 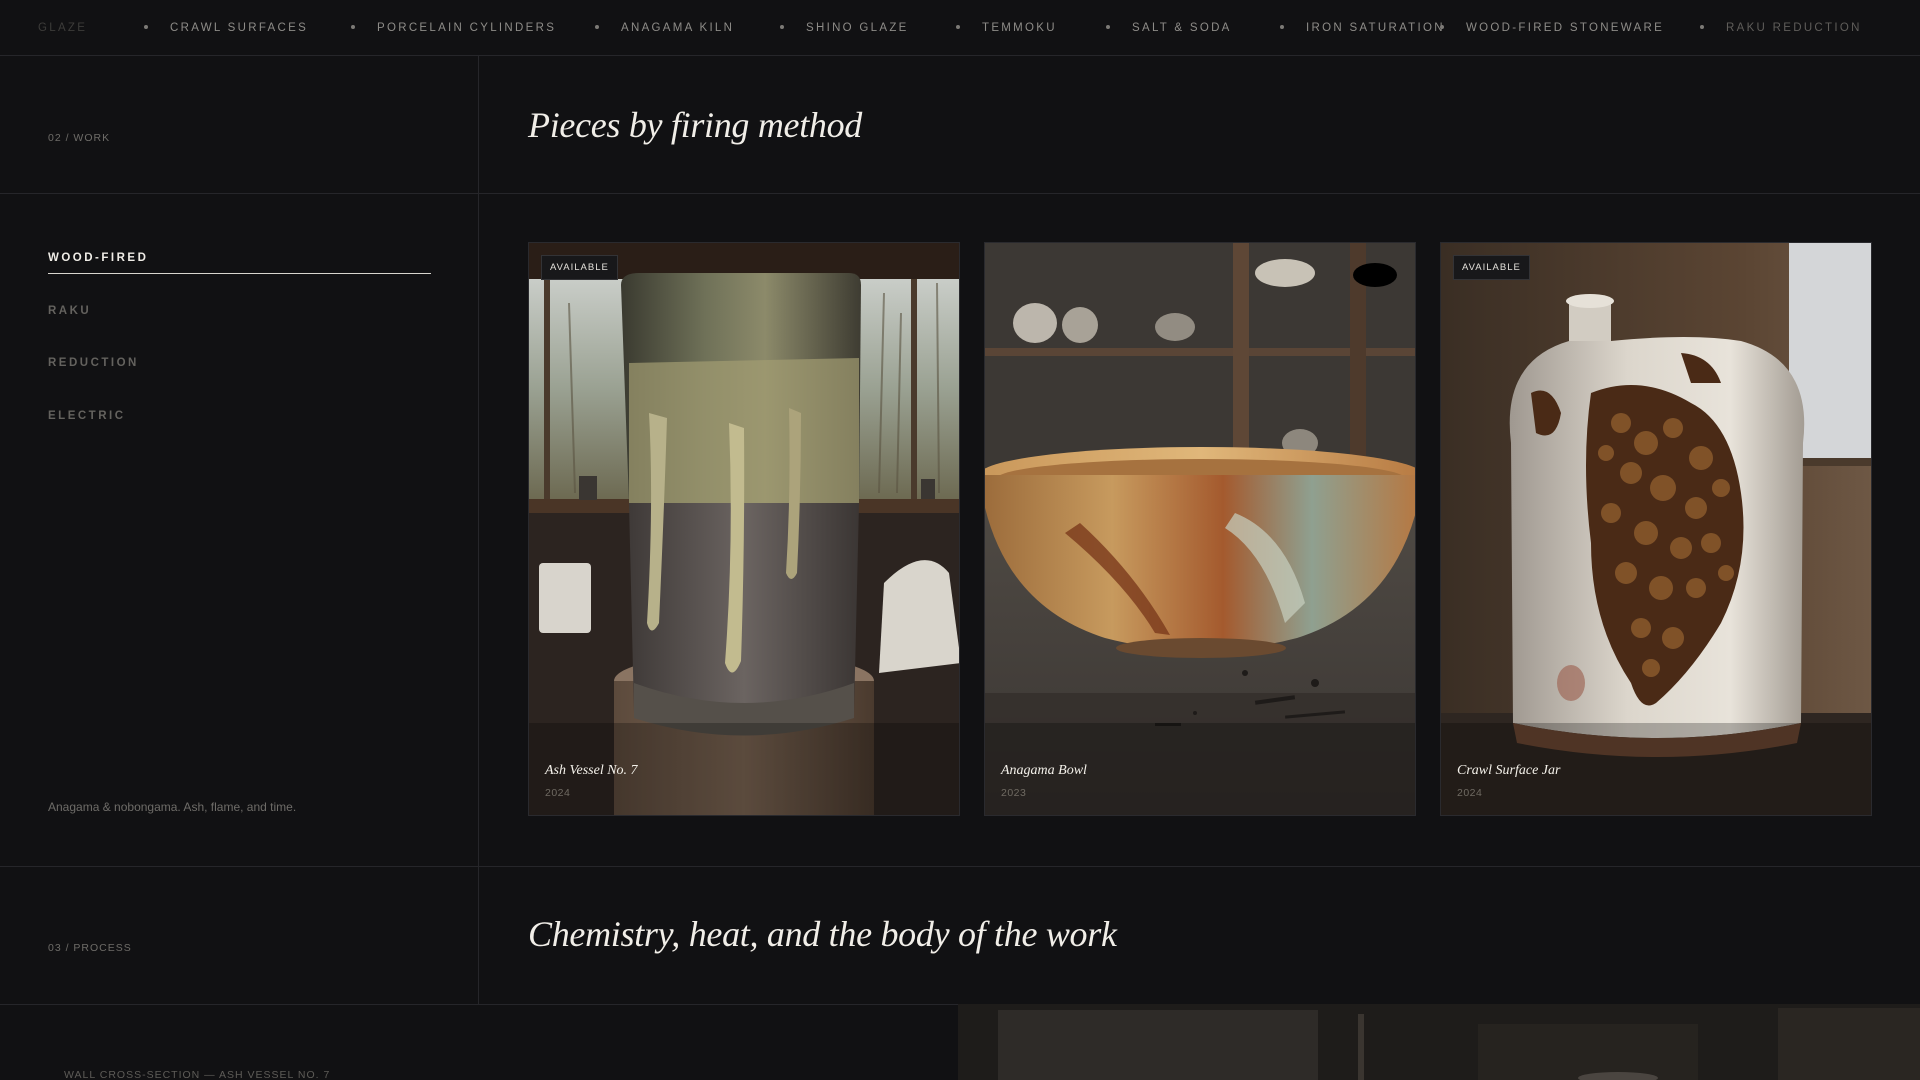 What do you see at coordinates (453, 27) in the screenshot?
I see `marquee-item: PORCELAIN CYLINDERS` at bounding box center [453, 27].